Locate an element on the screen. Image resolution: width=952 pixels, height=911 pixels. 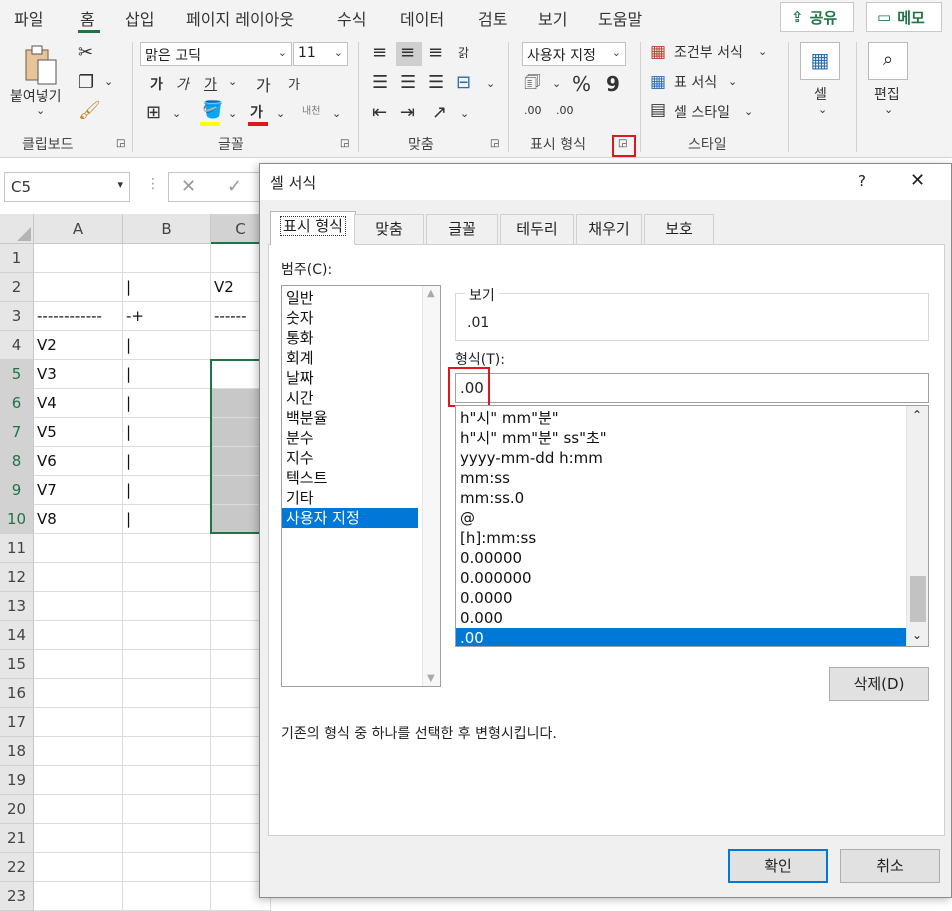
font-name-combo: 맑은 고딕 ⌄ is located at coordinates (216, 54).